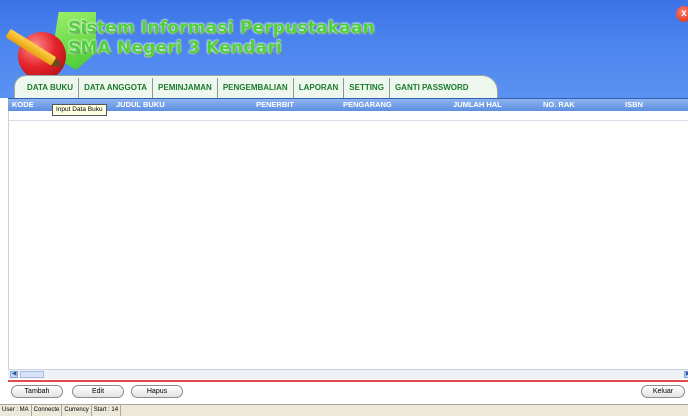  I want to click on scroll-thumb, so click(32, 374).